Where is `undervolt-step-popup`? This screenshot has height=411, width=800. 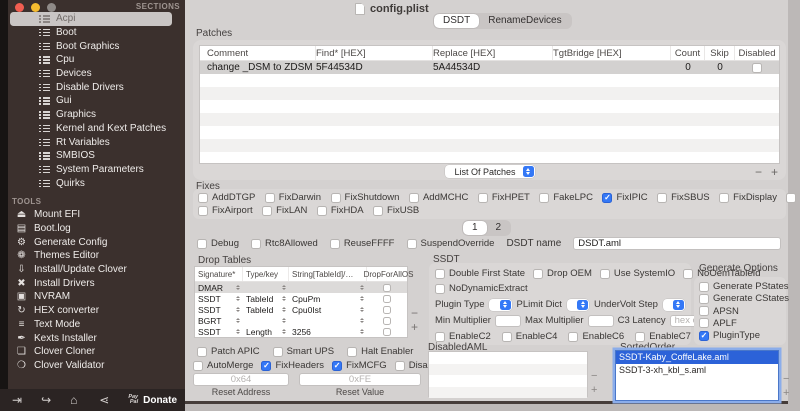
undervolt-step-popup is located at coordinates (673, 304).